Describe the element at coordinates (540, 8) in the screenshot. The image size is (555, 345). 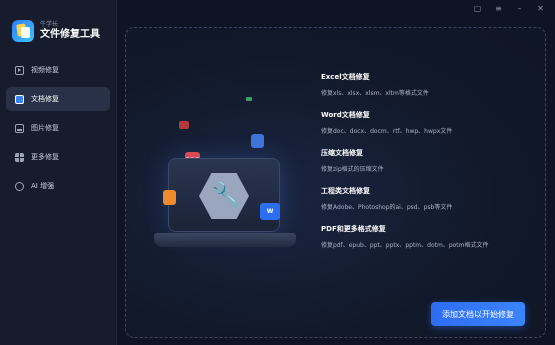
I see `close-icon: ✕` at that location.